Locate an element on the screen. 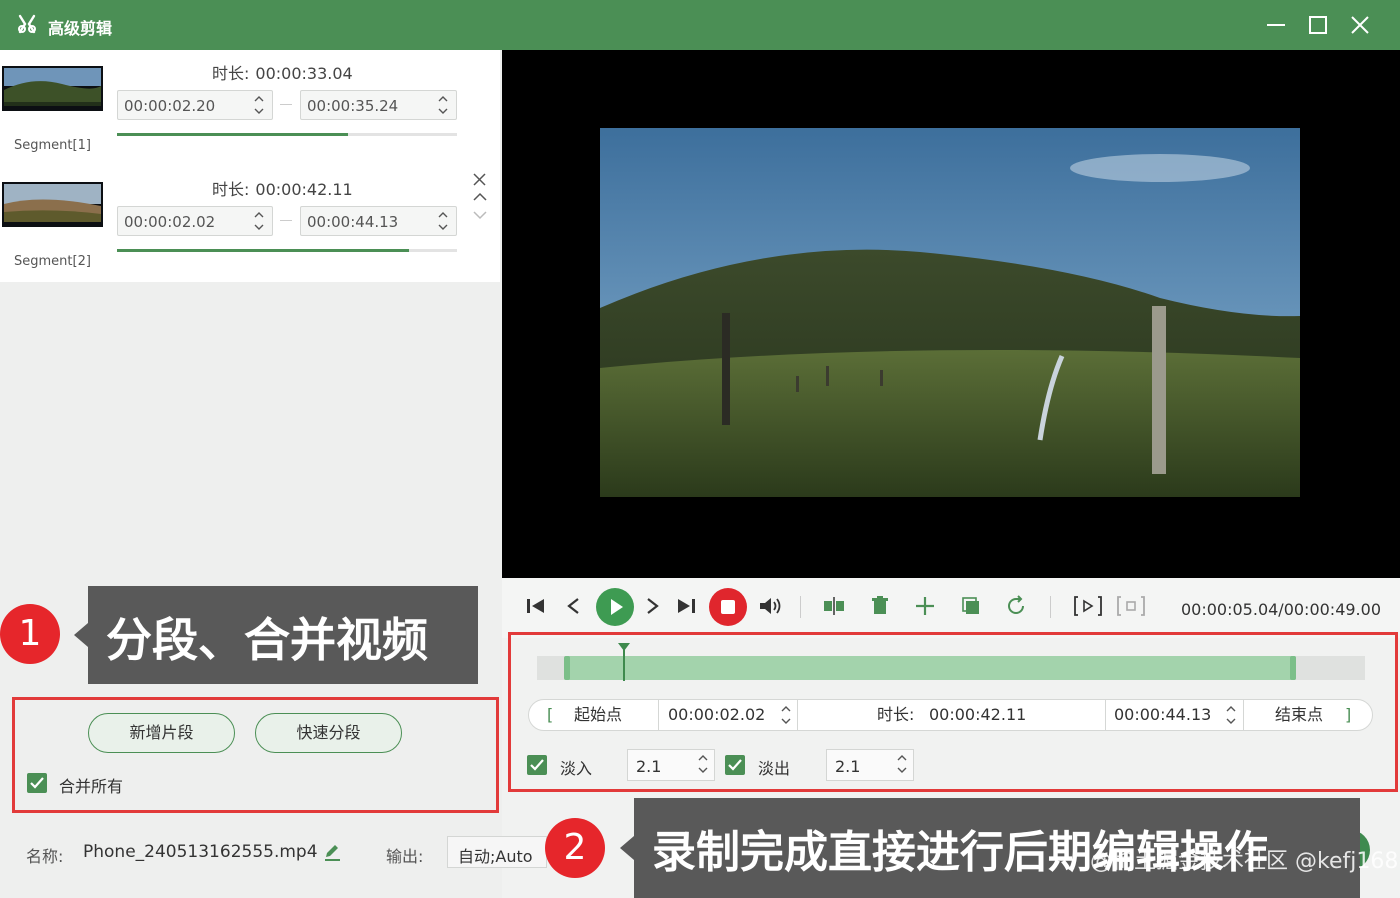 The width and height of the screenshot is (1400, 898). time-readout: 00:00:05.04/00:00:49.00 is located at coordinates (1281, 609).